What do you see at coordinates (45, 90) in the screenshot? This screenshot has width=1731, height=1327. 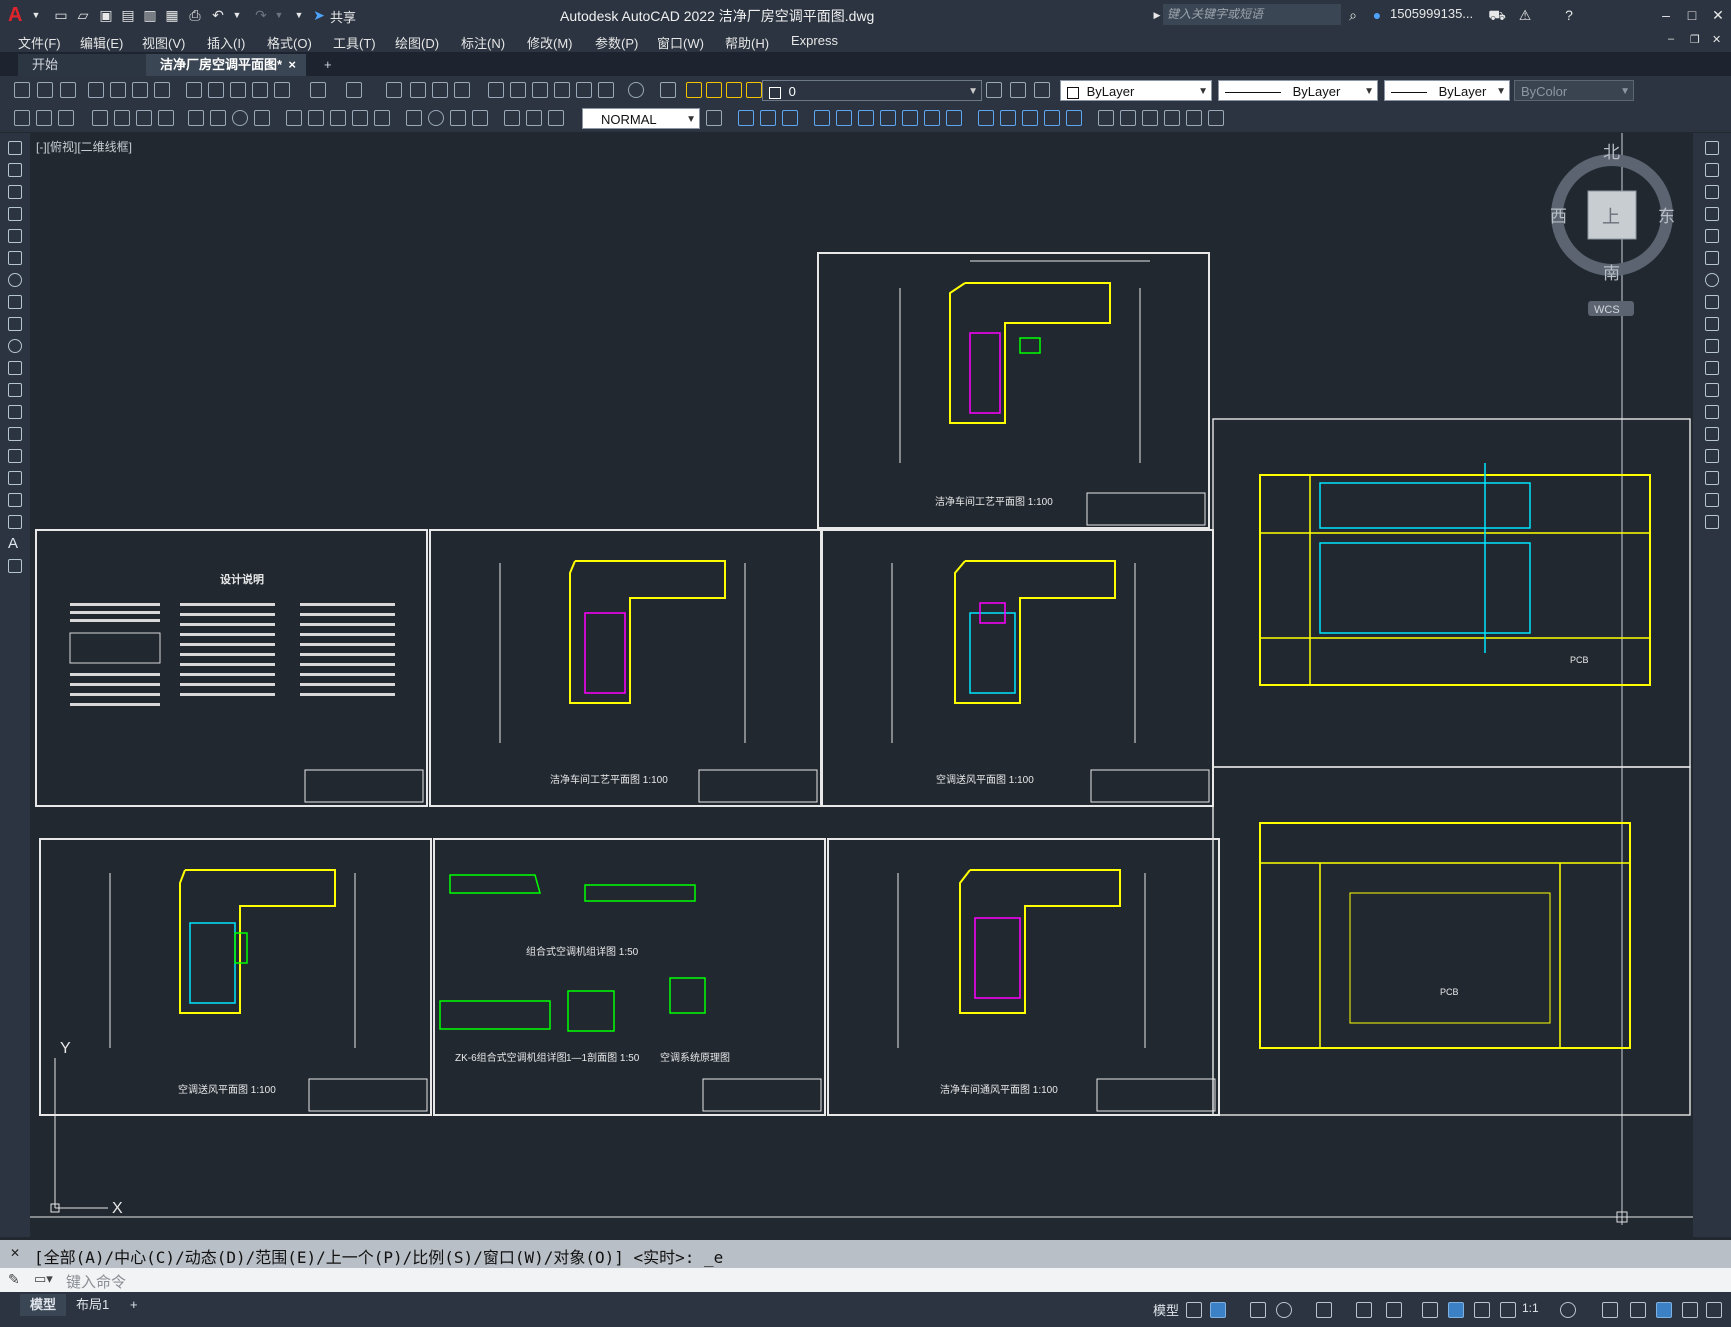 I see `open-icon` at bounding box center [45, 90].